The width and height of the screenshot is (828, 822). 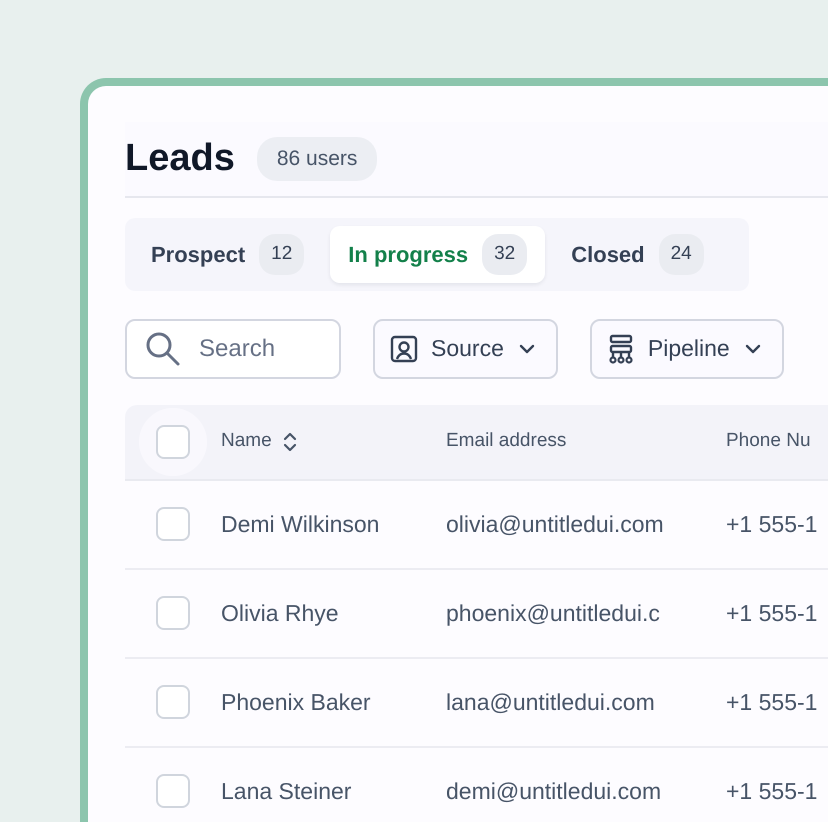 I want to click on tab: In progress 32, so click(x=438, y=254).